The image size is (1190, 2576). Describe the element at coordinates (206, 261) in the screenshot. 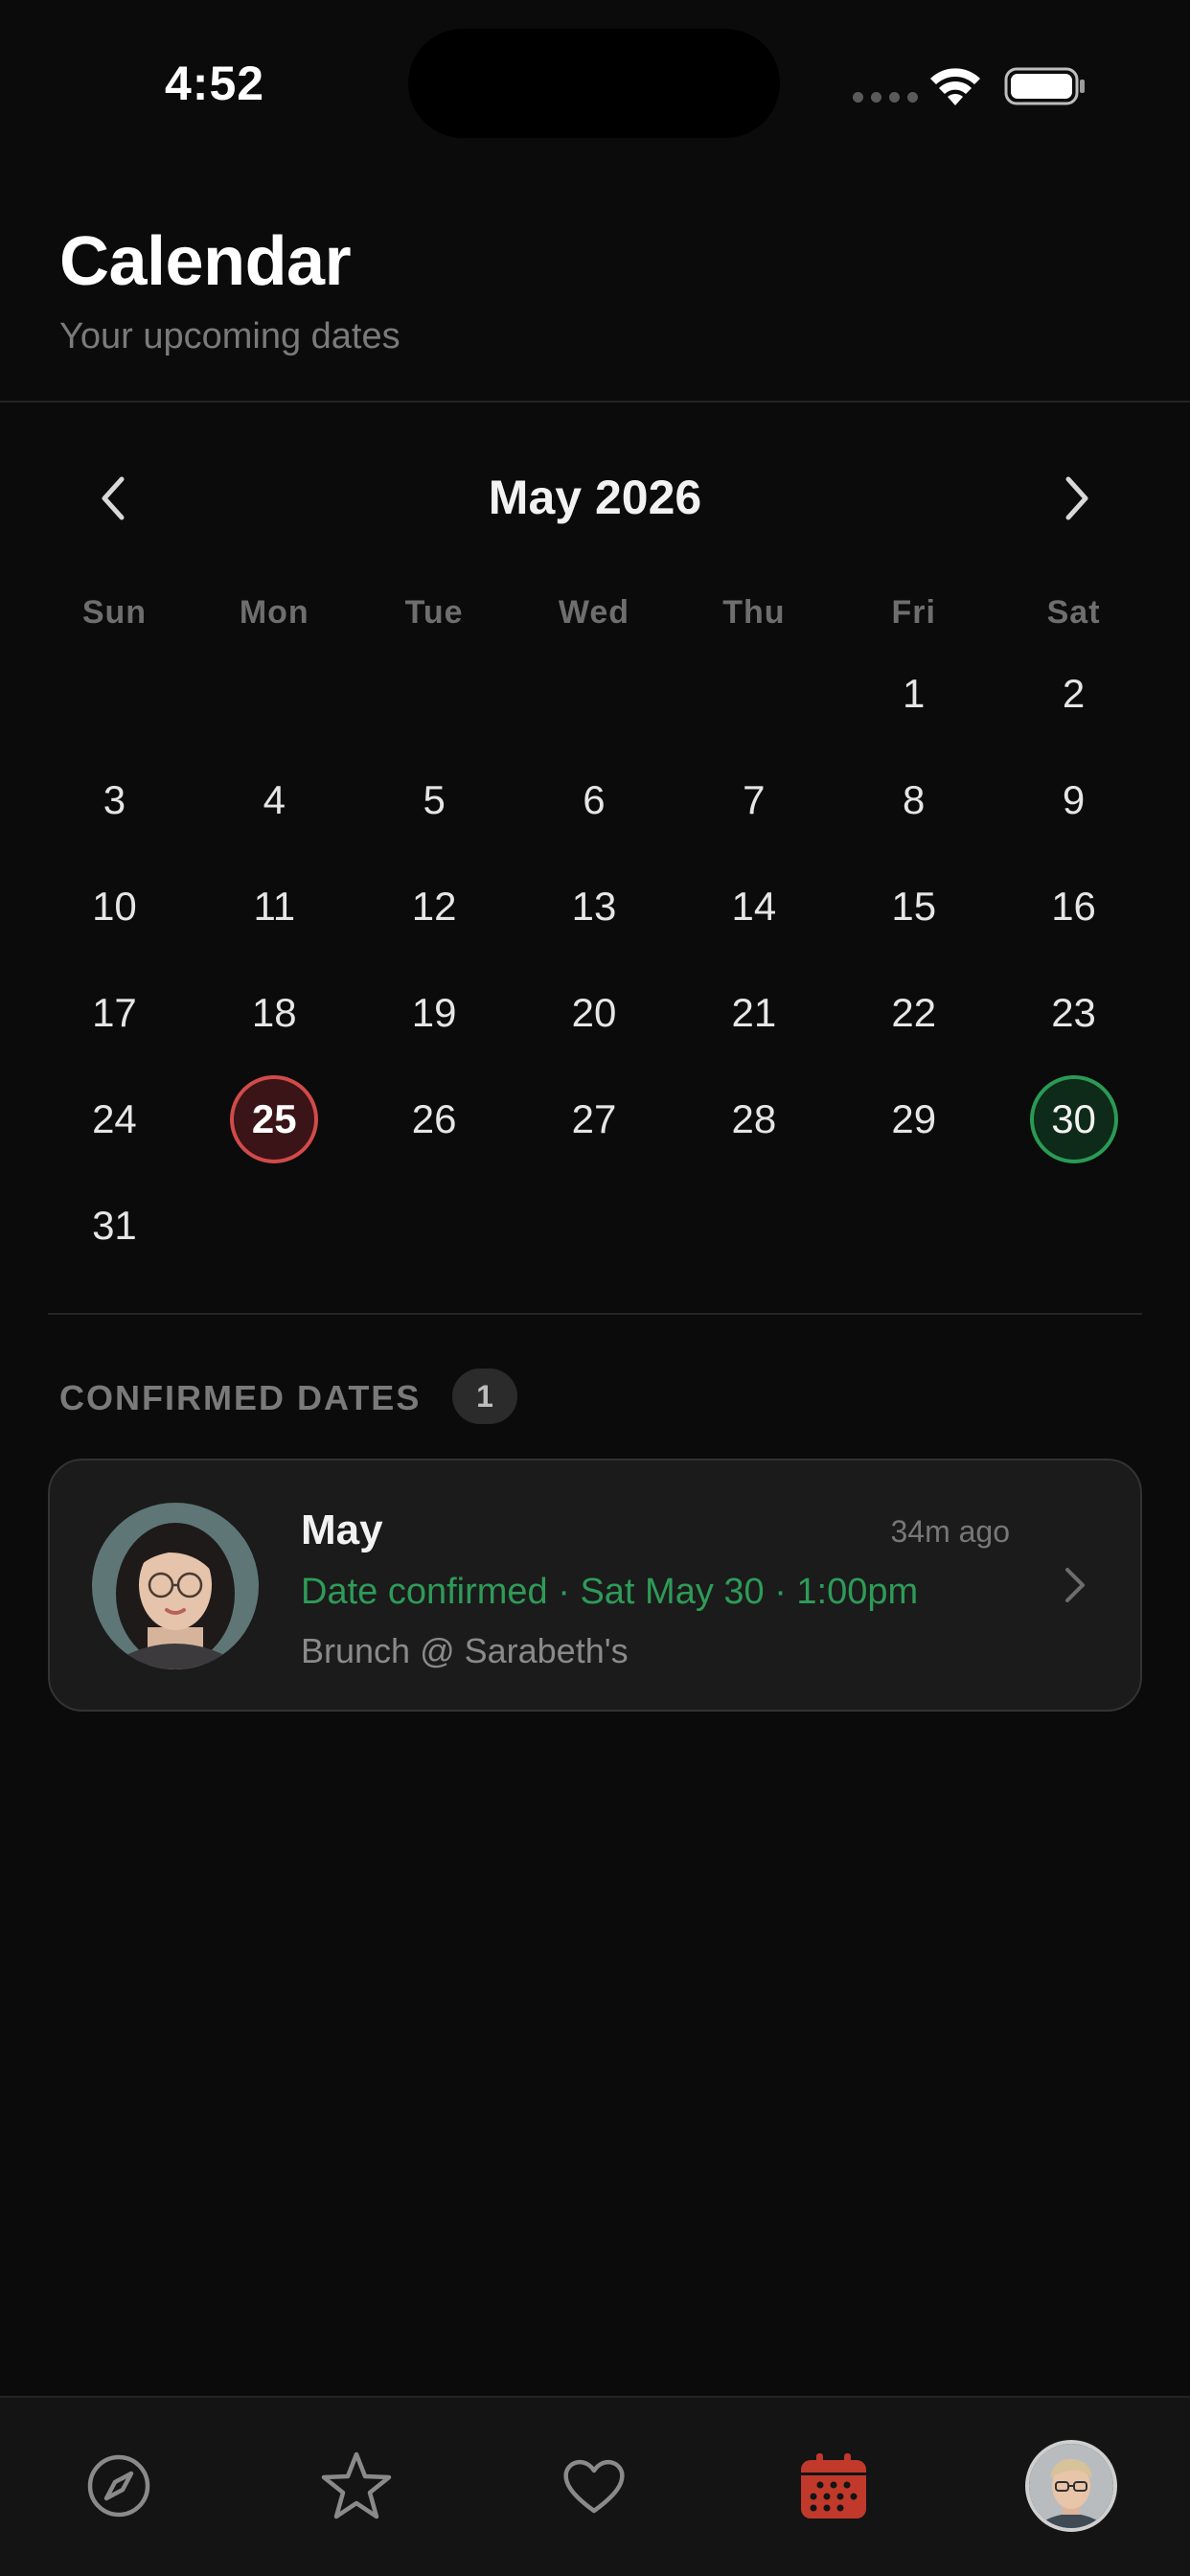

I see `page-title: Calendar` at that location.